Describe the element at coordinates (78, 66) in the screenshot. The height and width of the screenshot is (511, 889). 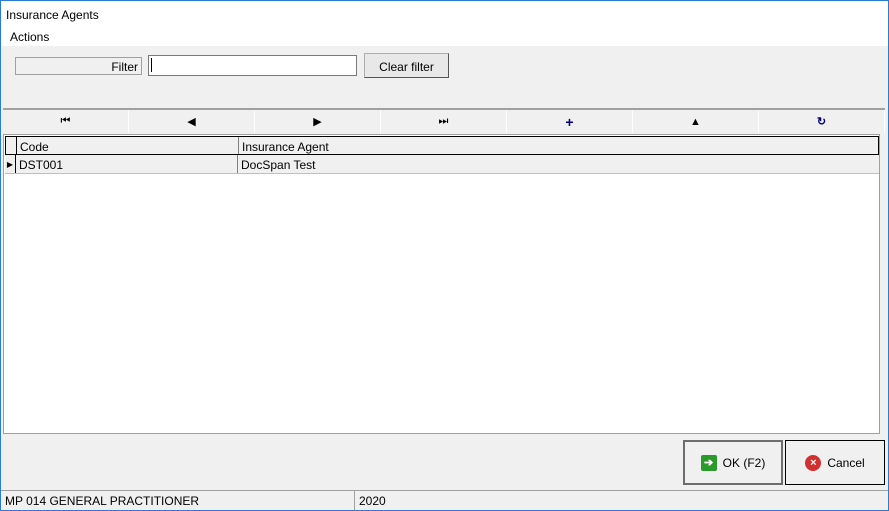
I see `filter-label: Filter` at that location.